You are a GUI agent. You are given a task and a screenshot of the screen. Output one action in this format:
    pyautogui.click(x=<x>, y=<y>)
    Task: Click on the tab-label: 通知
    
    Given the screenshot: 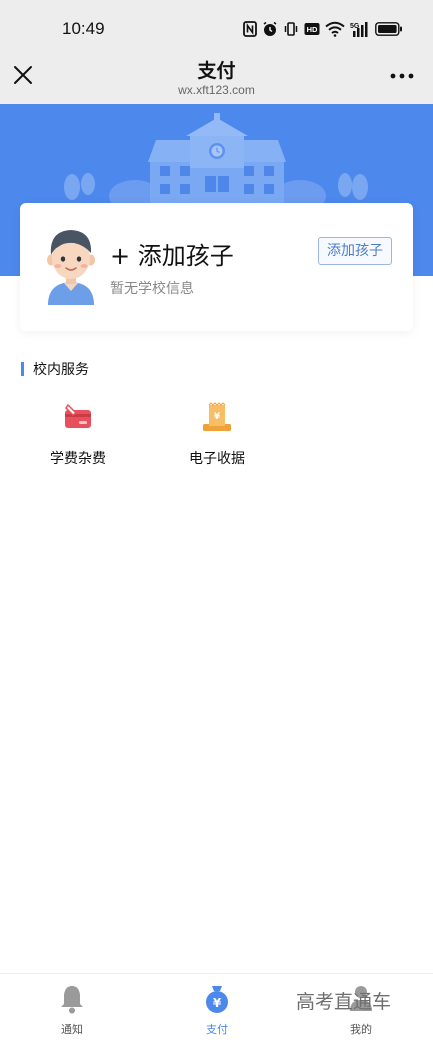 What is the action you would take?
    pyautogui.click(x=72, y=1029)
    